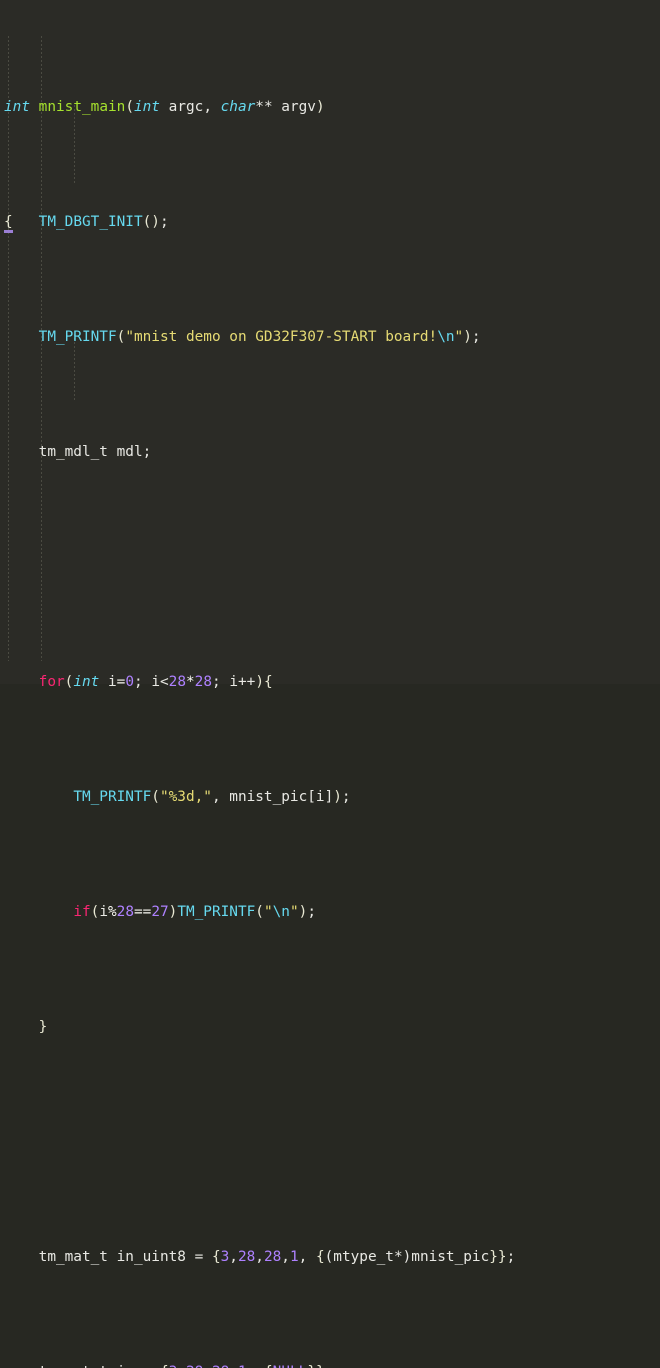 The height and width of the screenshot is (1368, 660). Describe the element at coordinates (82, 912) in the screenshot. I see `token-keyword-if: if` at that location.